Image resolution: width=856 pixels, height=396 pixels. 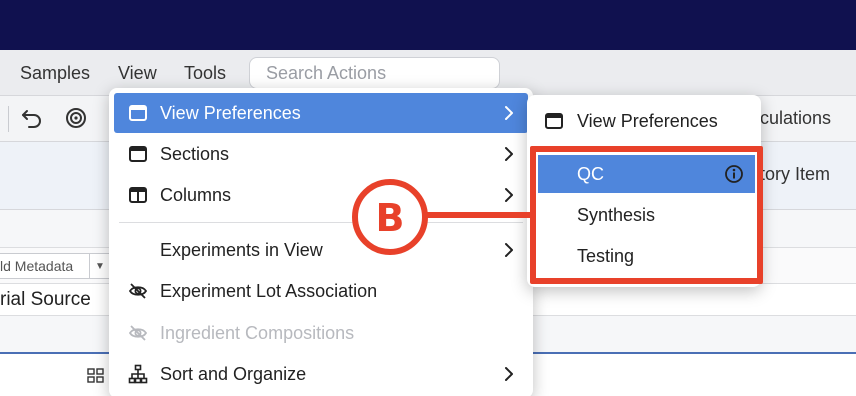 I want to click on target-icon, so click(x=76, y=118).